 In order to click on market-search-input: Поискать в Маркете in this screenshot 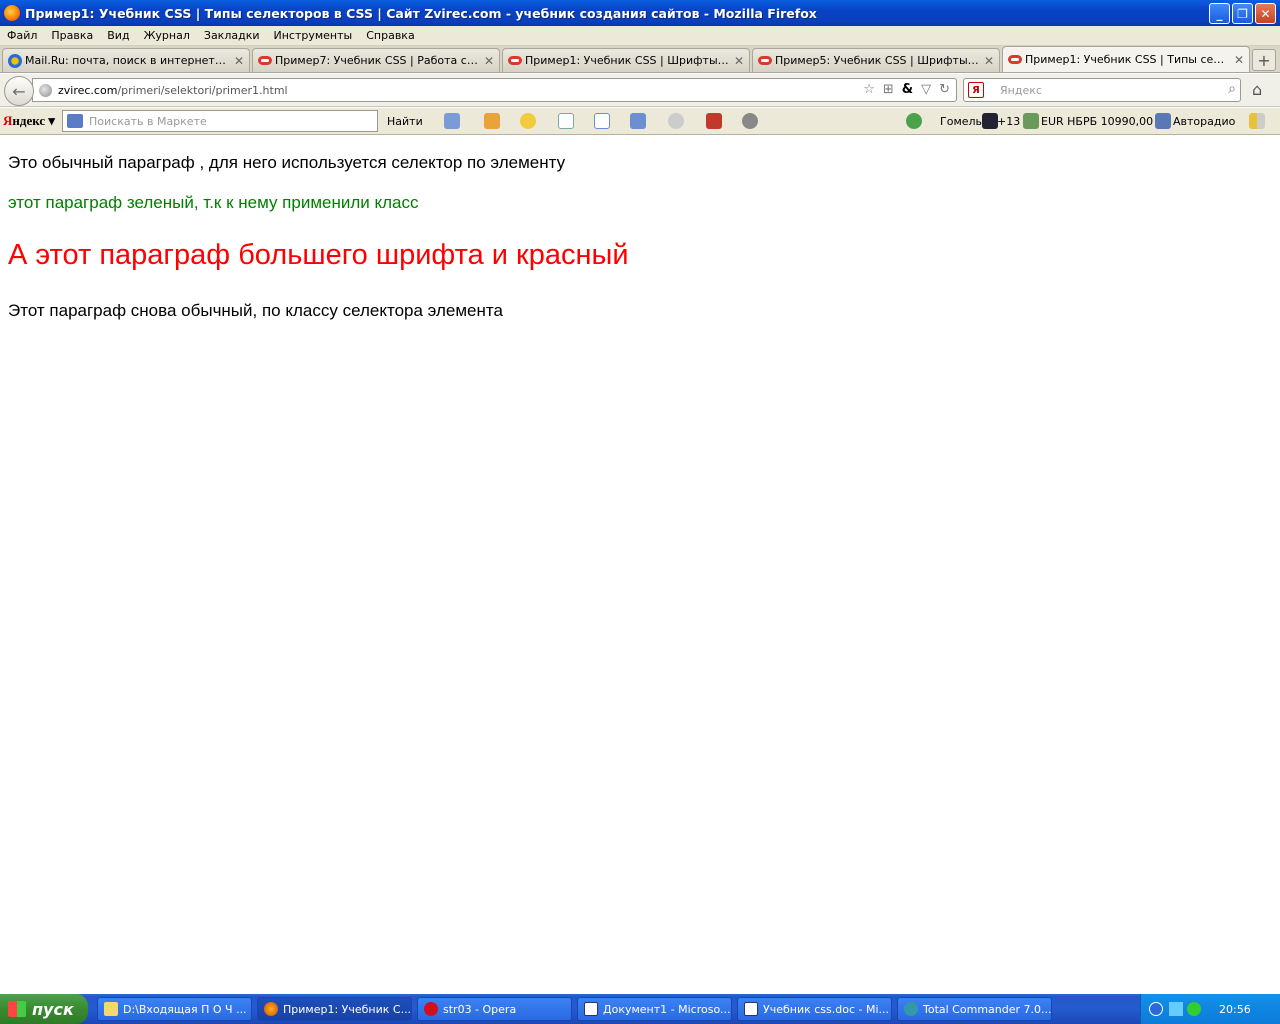, I will do `click(220, 121)`.